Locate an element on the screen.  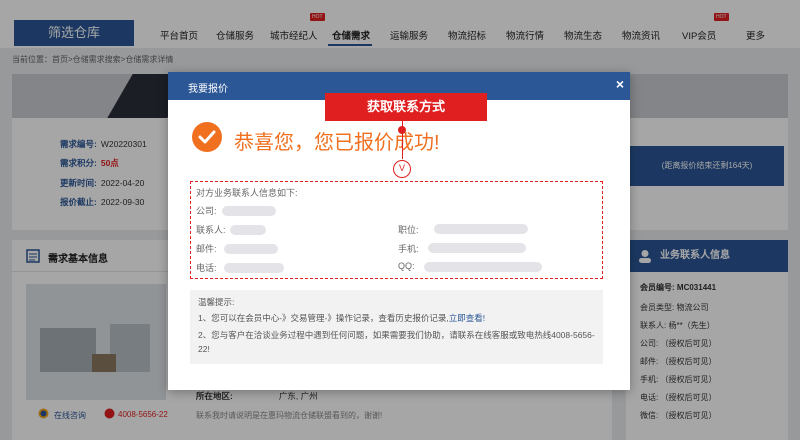
success-message: 恭喜您，您已报价成功! is located at coordinates (337, 143).